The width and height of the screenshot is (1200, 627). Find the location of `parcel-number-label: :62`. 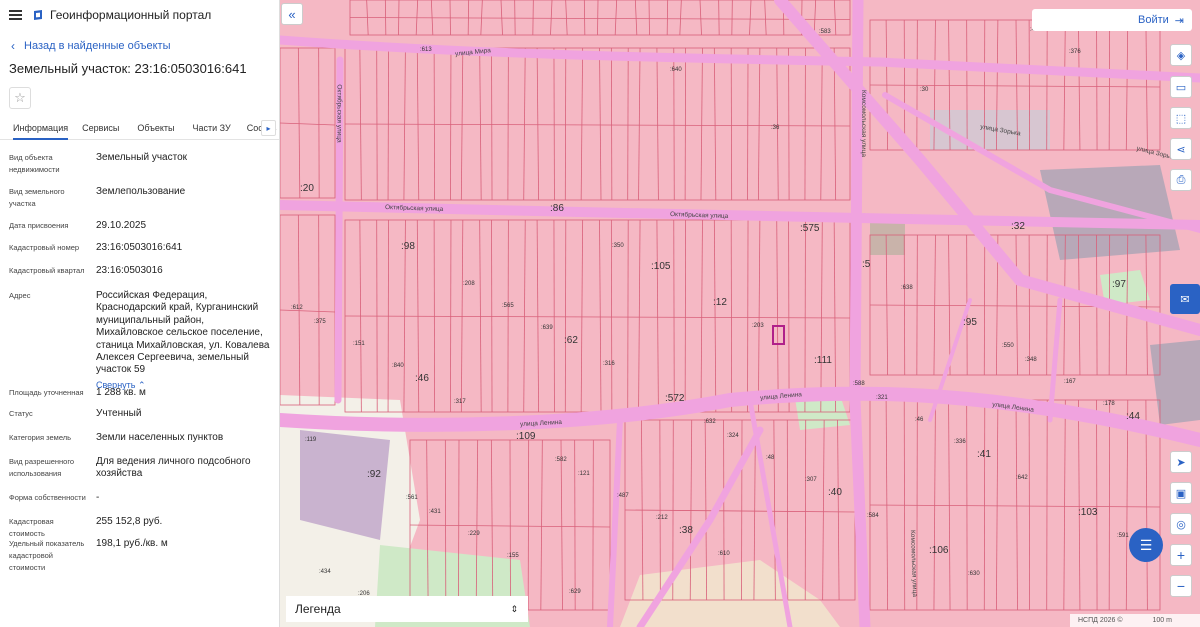

parcel-number-label: :62 is located at coordinates (571, 340).